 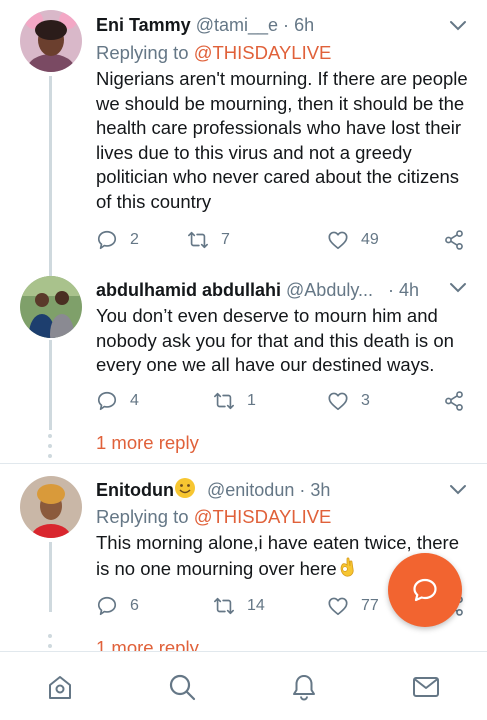 I want to click on tweet-actions: 2 7 49, so click(x=281, y=240).